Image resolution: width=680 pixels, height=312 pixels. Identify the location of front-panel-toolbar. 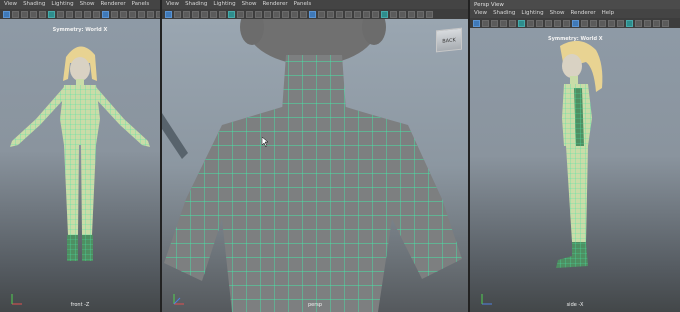
(80, 14).